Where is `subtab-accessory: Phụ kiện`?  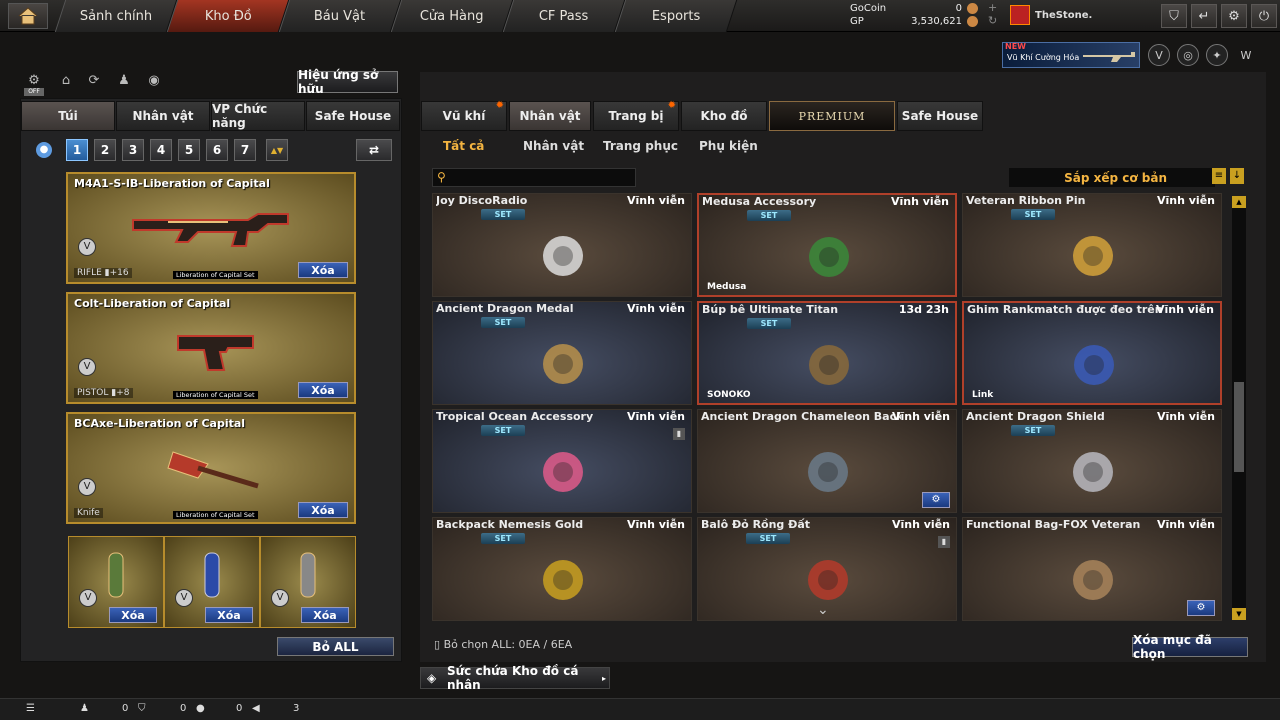 subtab-accessory: Phụ kiện is located at coordinates (728, 146).